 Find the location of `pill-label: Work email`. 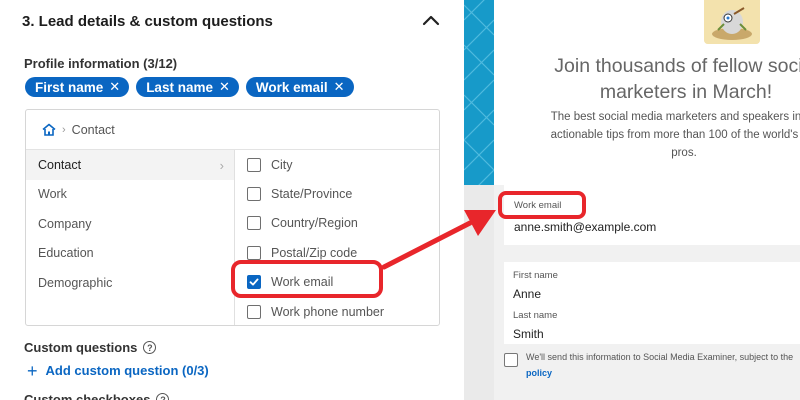

pill-label: Work email is located at coordinates (291, 87).